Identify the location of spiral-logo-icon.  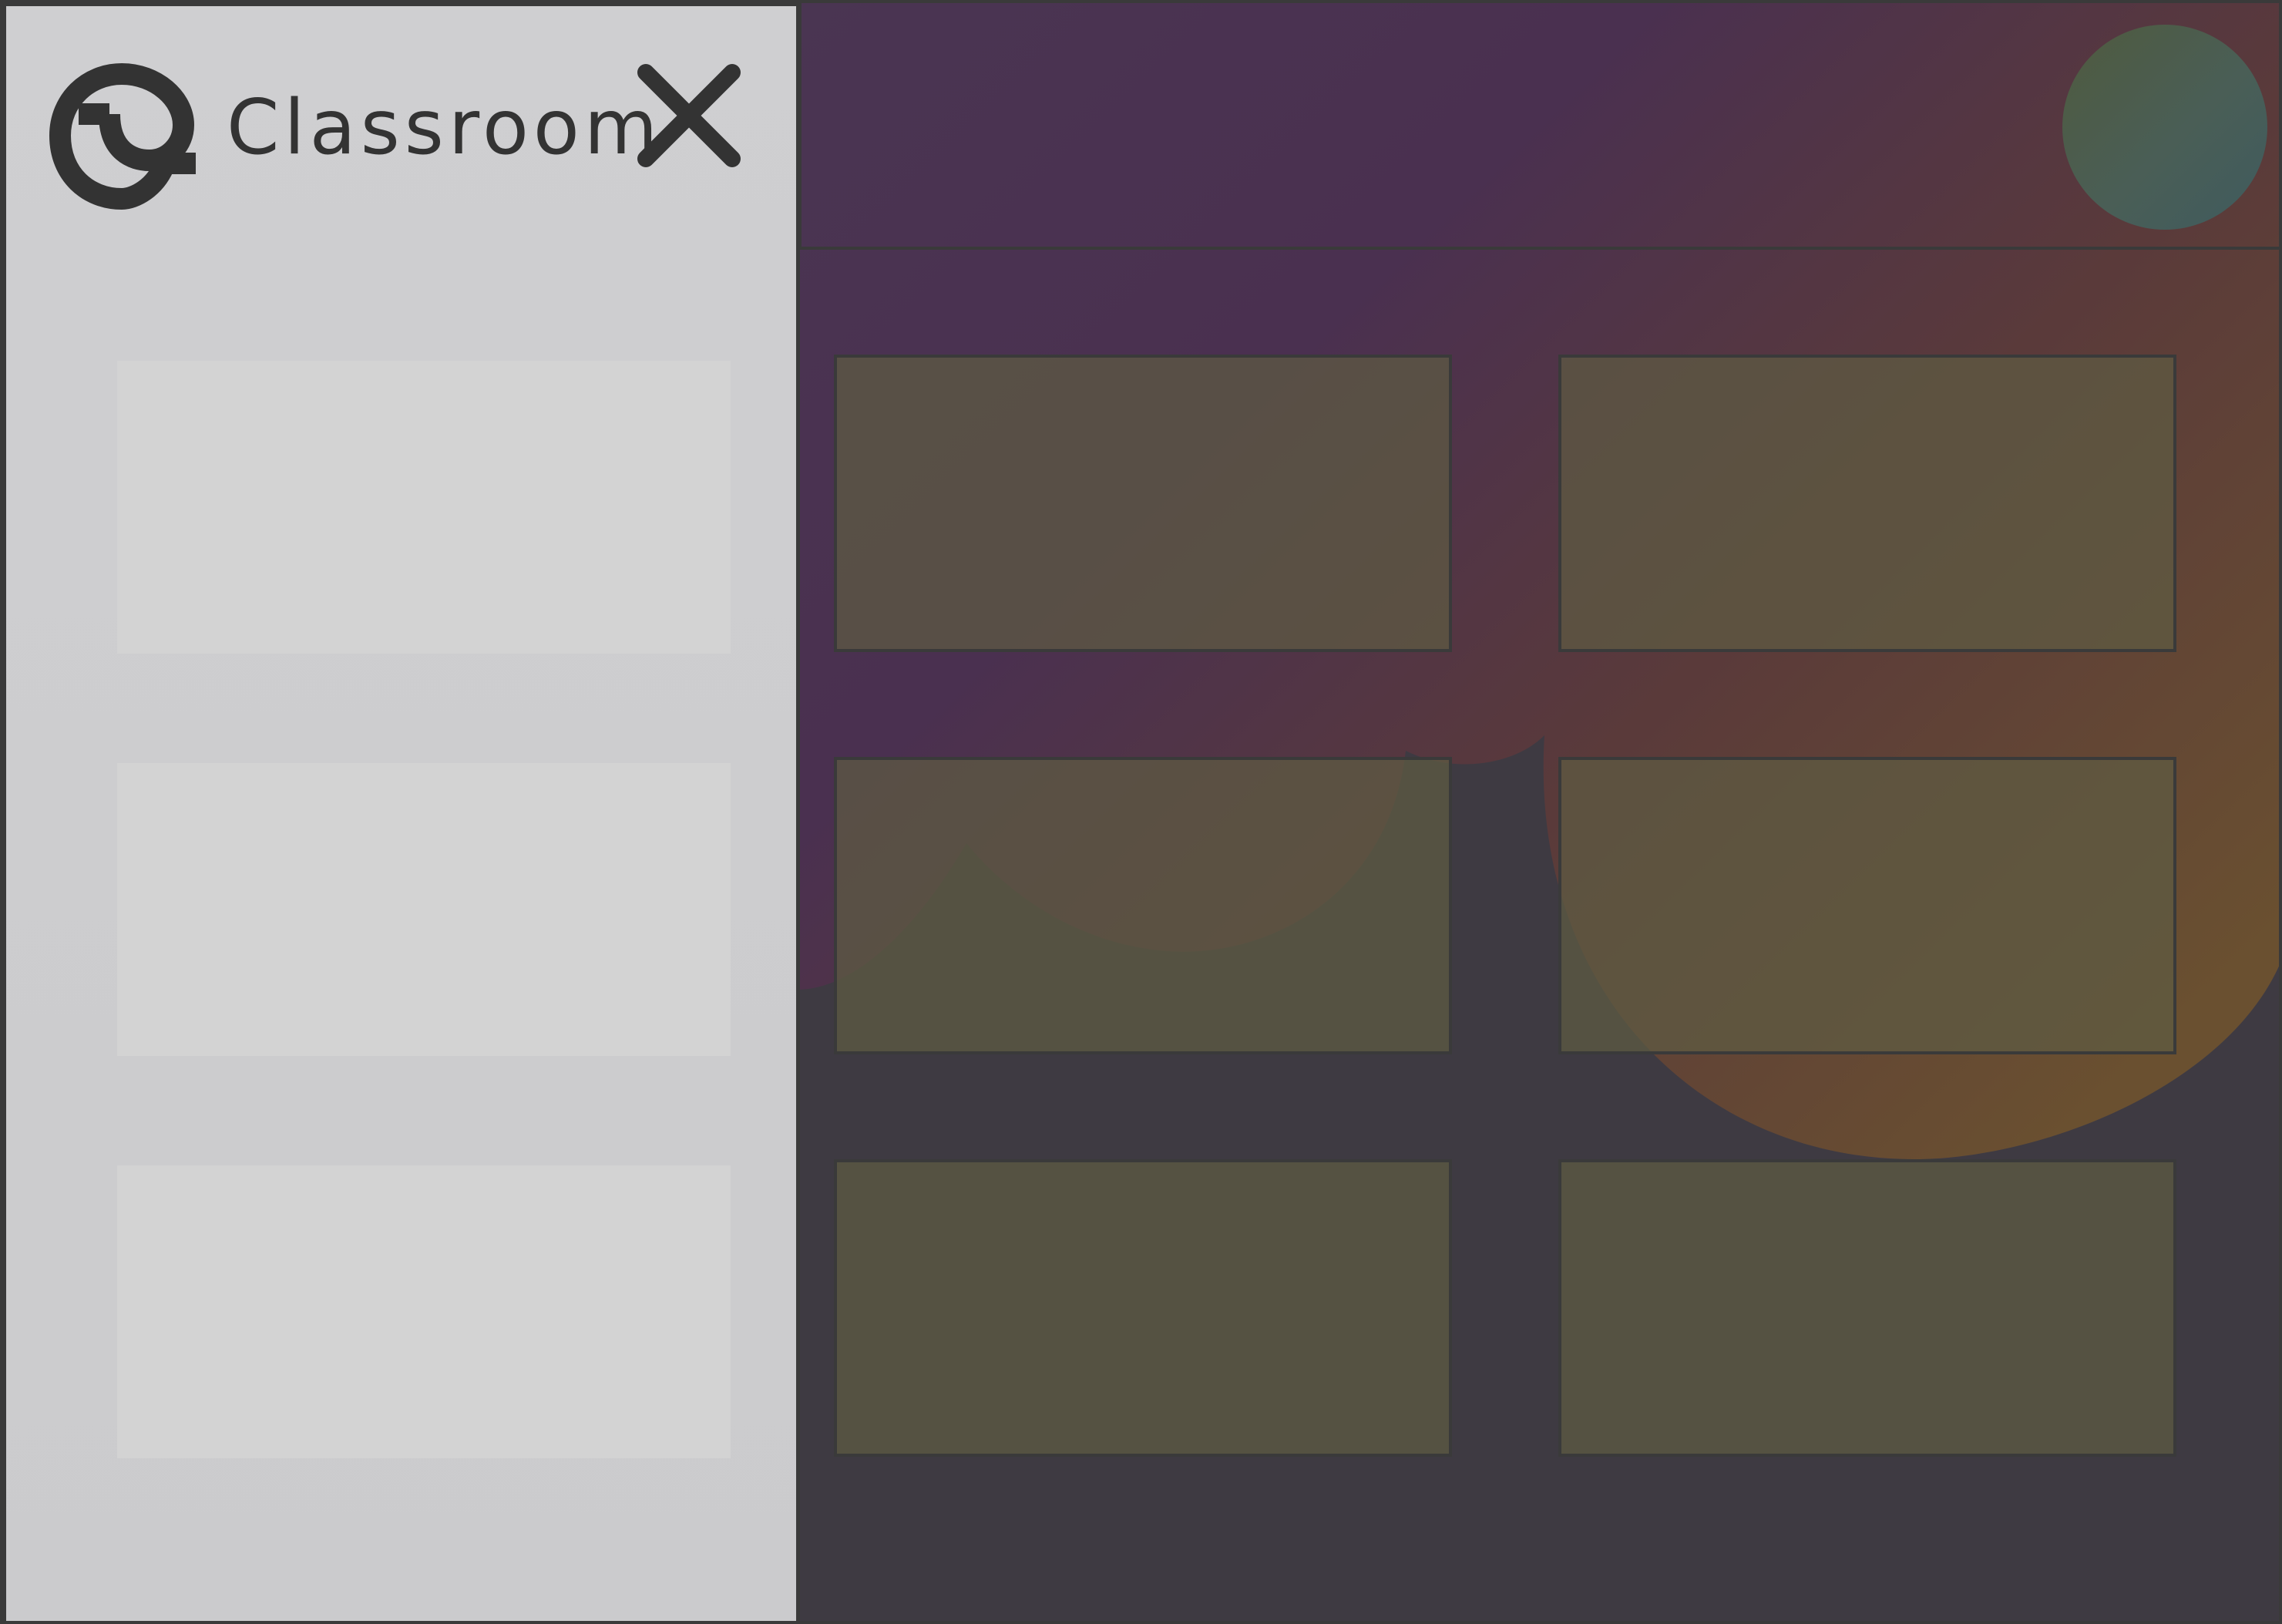
(123, 131).